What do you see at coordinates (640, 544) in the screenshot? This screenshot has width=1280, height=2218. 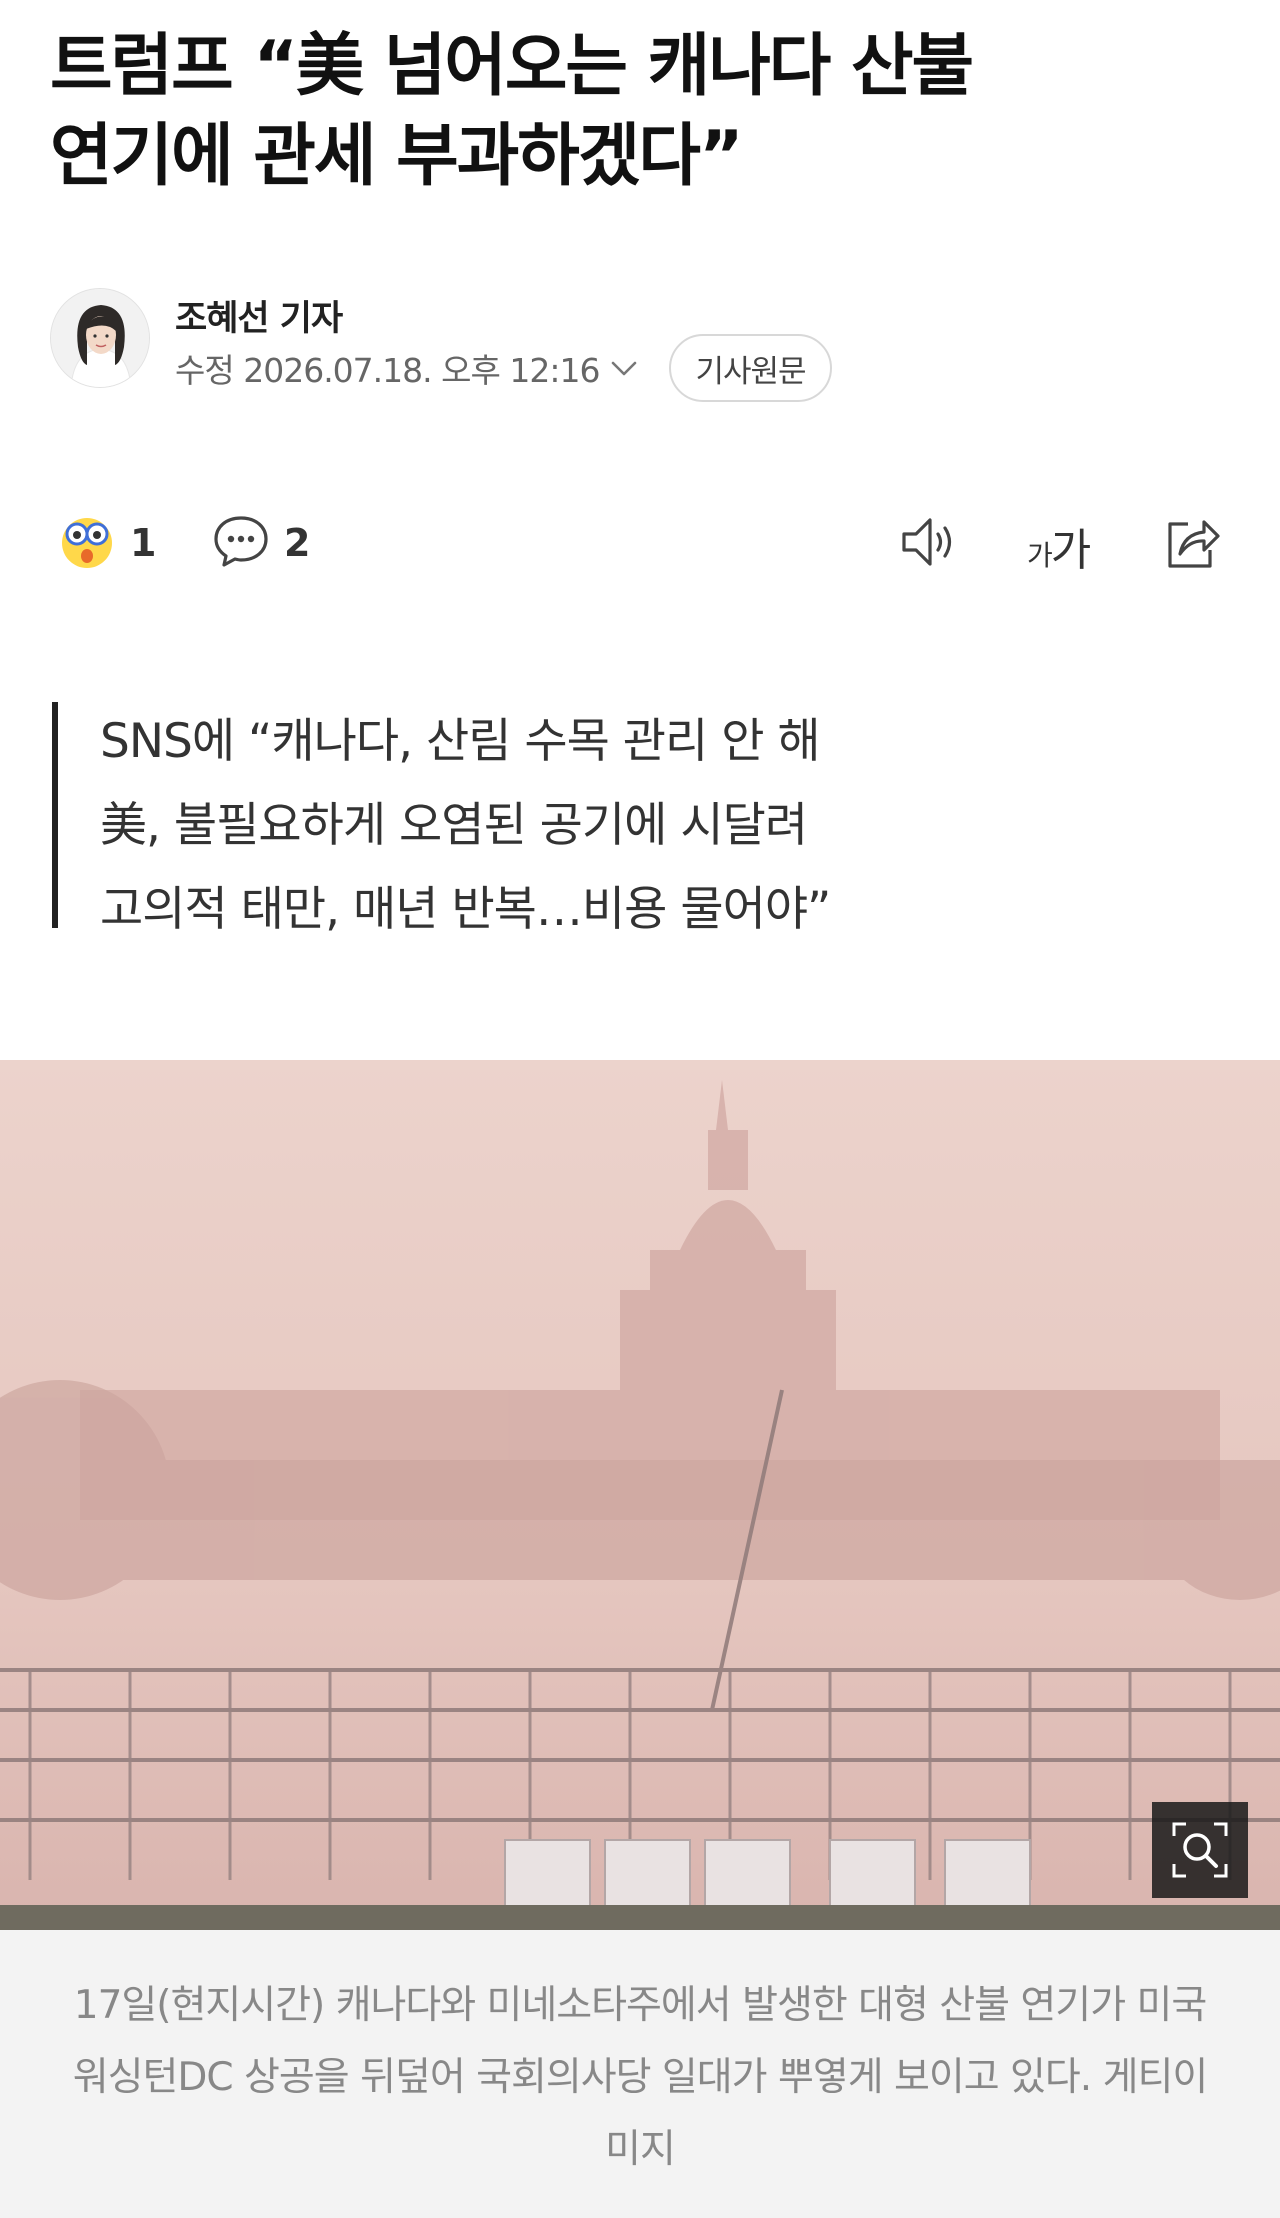 I see `action-bar: 1 2 가가` at bounding box center [640, 544].